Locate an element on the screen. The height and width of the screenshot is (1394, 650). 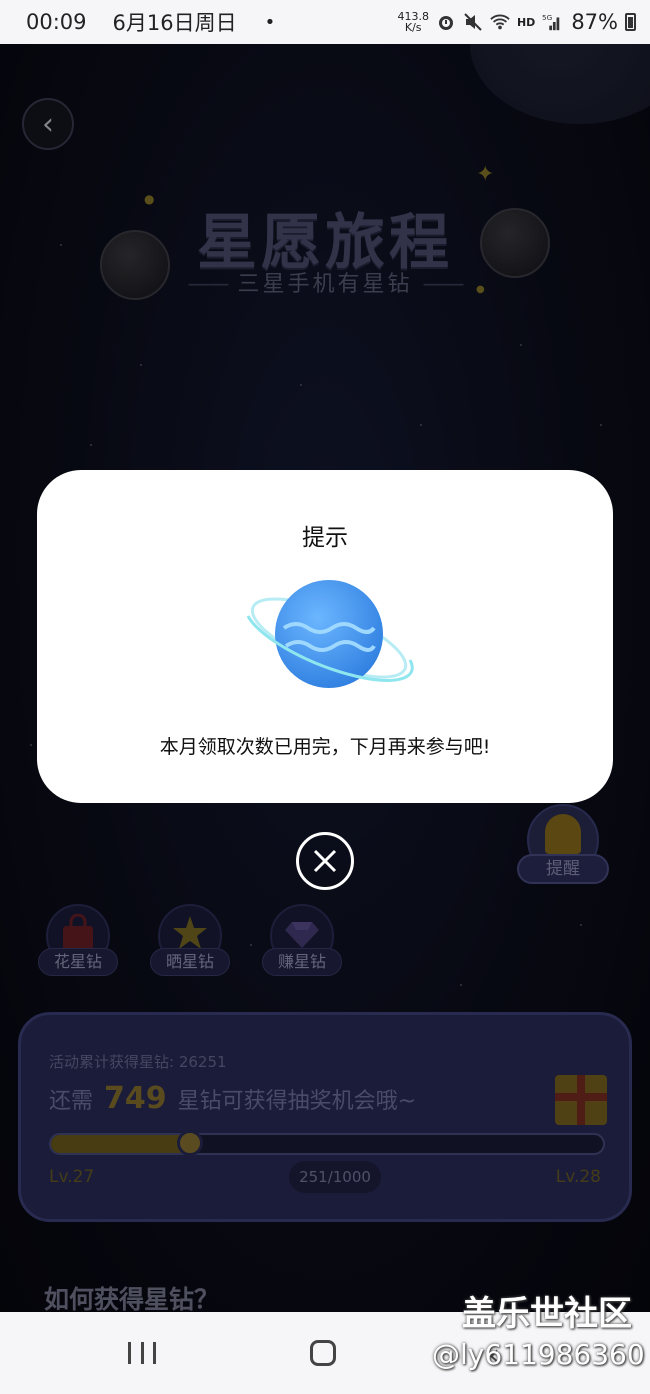
close-dialog-button is located at coordinates (325, 861).